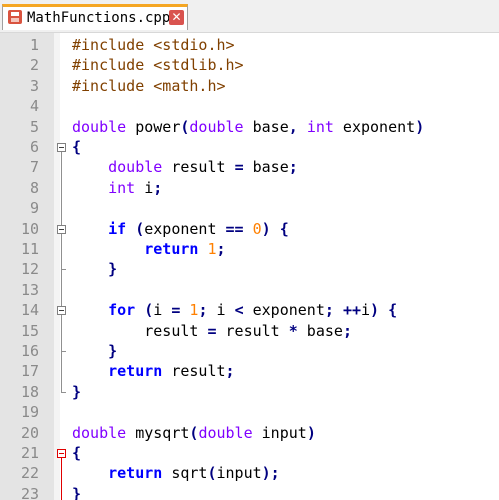 The height and width of the screenshot is (500, 499). I want to click on save-disk-icon, so click(15, 17).